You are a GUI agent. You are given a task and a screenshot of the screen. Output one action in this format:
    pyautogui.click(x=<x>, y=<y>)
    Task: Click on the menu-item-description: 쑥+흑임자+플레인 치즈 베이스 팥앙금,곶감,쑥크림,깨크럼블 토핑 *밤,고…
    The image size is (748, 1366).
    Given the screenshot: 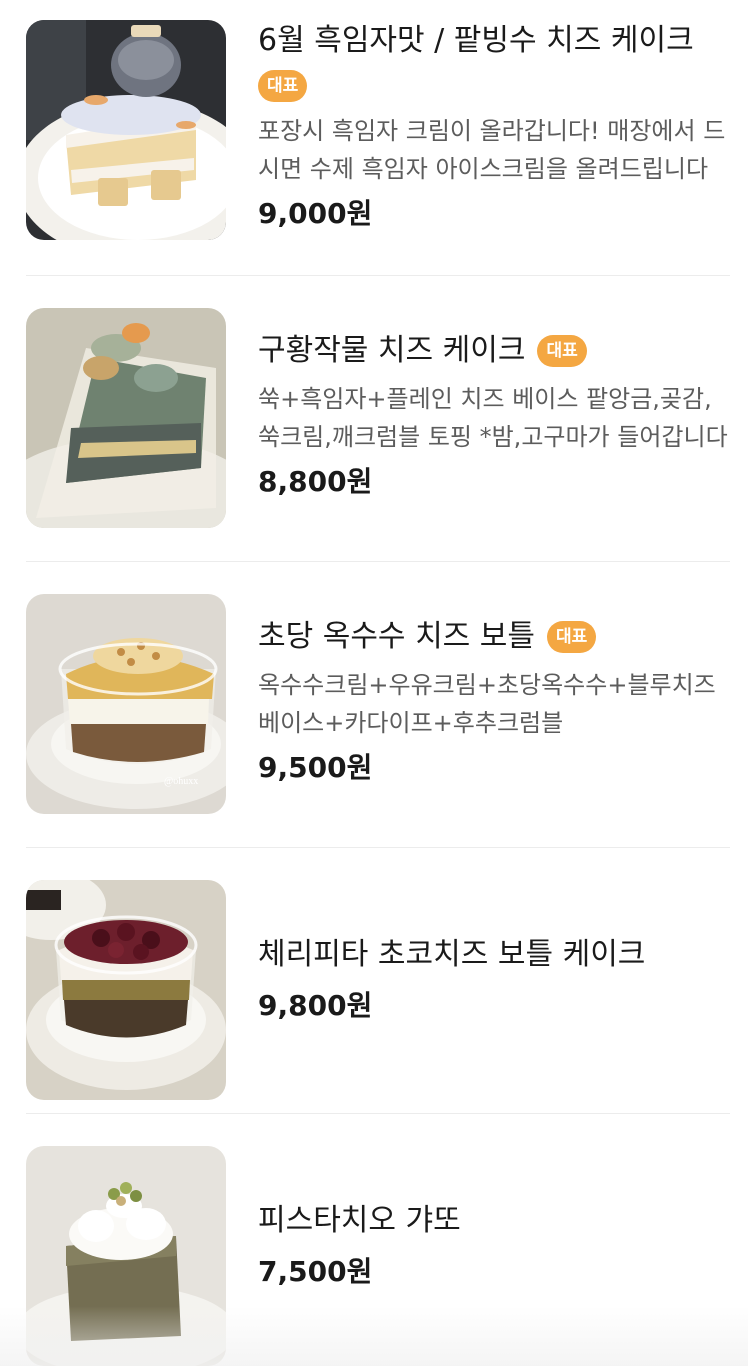 What is the action you would take?
    pyautogui.click(x=493, y=418)
    